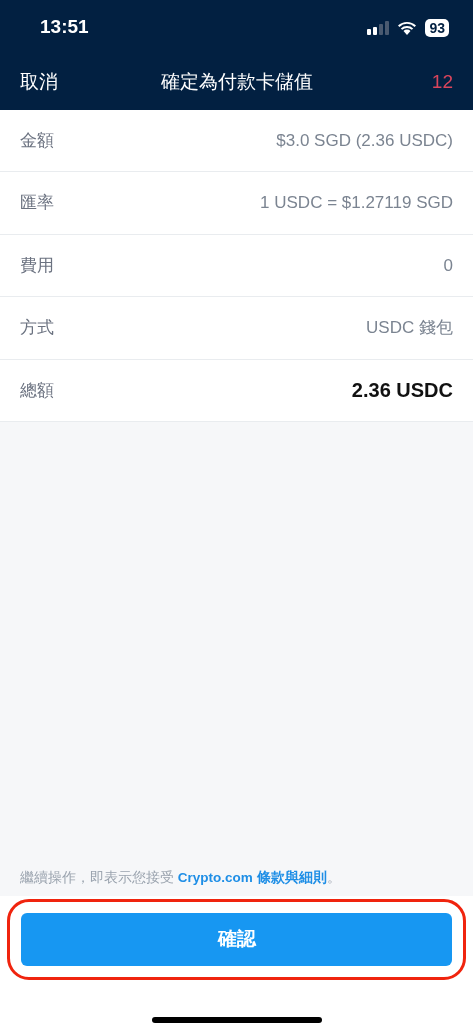 The height and width of the screenshot is (1024, 473). What do you see at coordinates (437, 27) in the screenshot?
I see `battery-level: 93` at bounding box center [437, 27].